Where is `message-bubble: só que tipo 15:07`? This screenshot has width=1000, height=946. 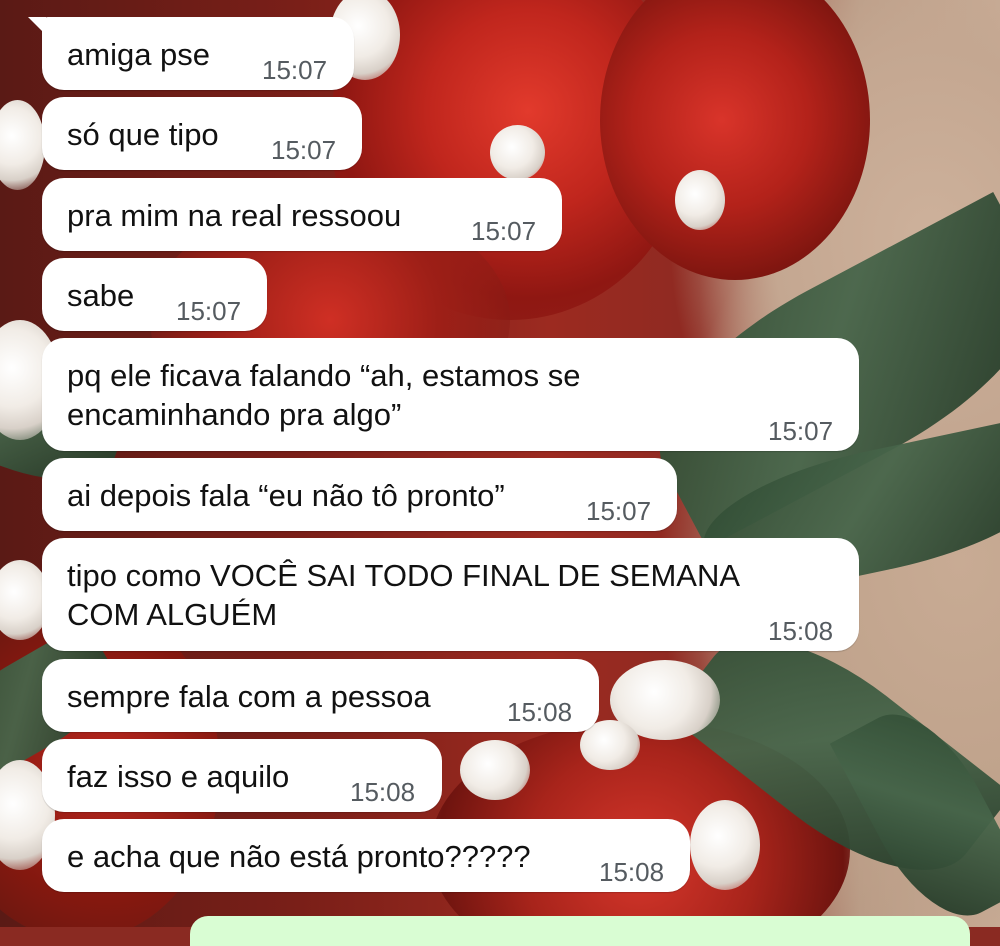
message-bubble: só que tipo 15:07 is located at coordinates (202, 133).